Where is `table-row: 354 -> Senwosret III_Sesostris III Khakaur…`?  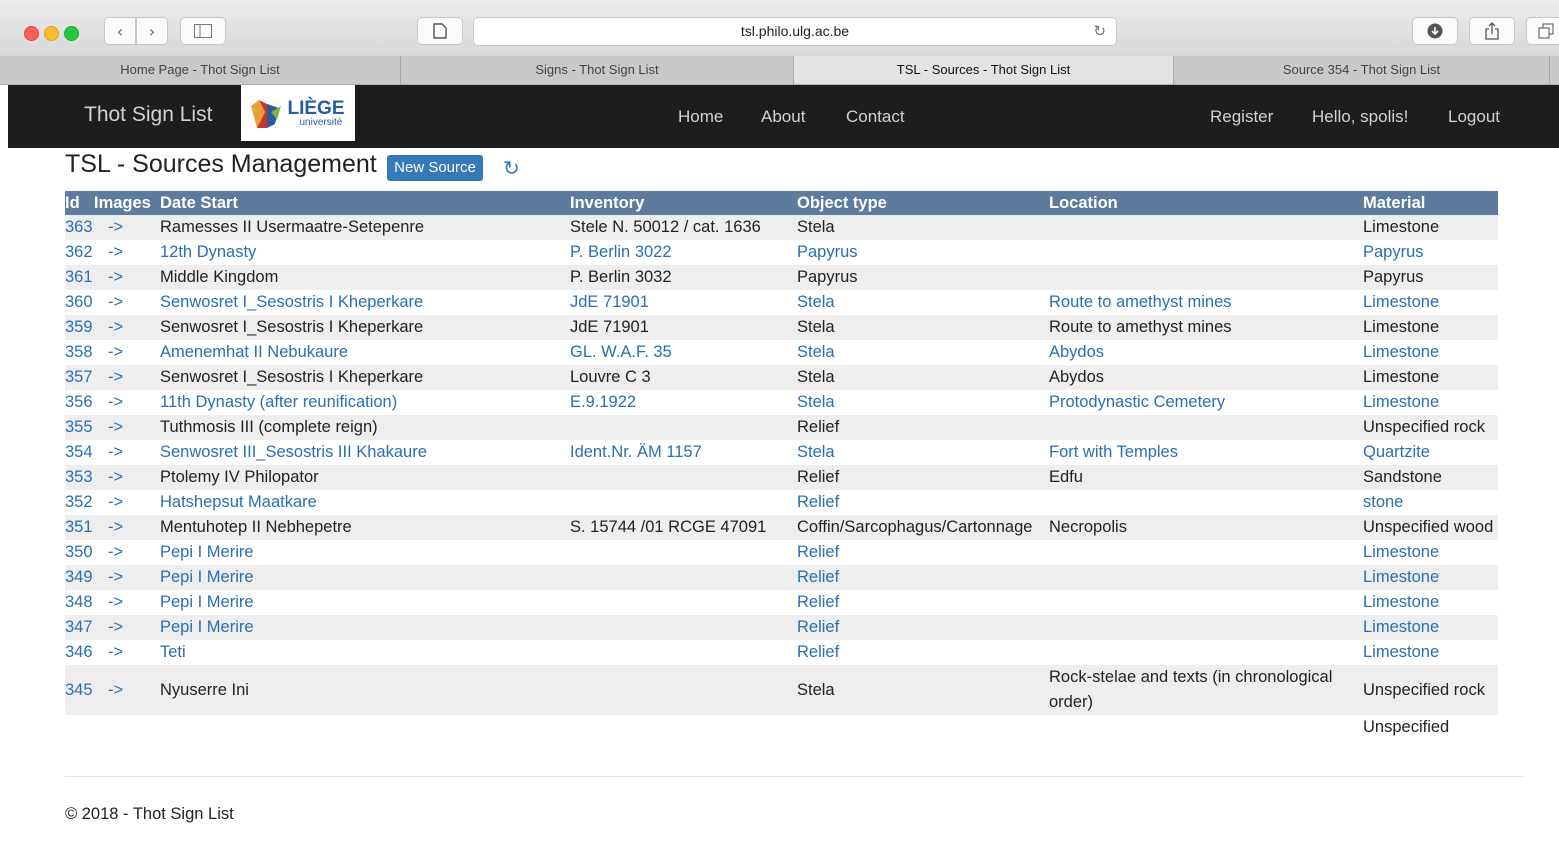 table-row: 354 -> Senwosret III_Sesostris III Khakaur… is located at coordinates (781, 452).